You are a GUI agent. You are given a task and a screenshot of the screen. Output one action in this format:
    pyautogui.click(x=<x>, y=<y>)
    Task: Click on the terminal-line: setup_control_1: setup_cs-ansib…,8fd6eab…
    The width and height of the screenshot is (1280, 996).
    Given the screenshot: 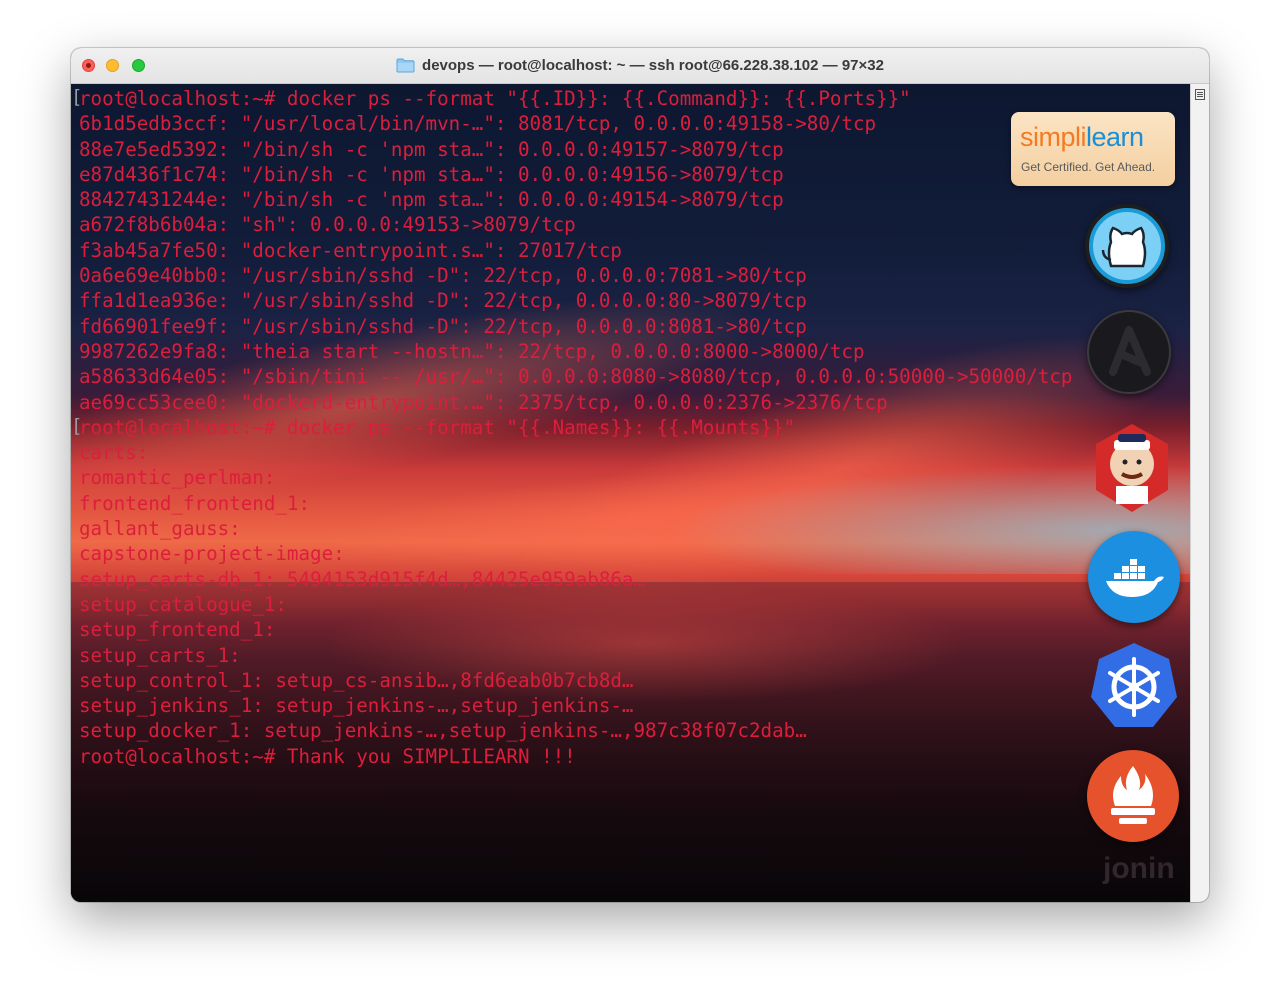 What is the action you would take?
    pyautogui.click(x=356, y=680)
    